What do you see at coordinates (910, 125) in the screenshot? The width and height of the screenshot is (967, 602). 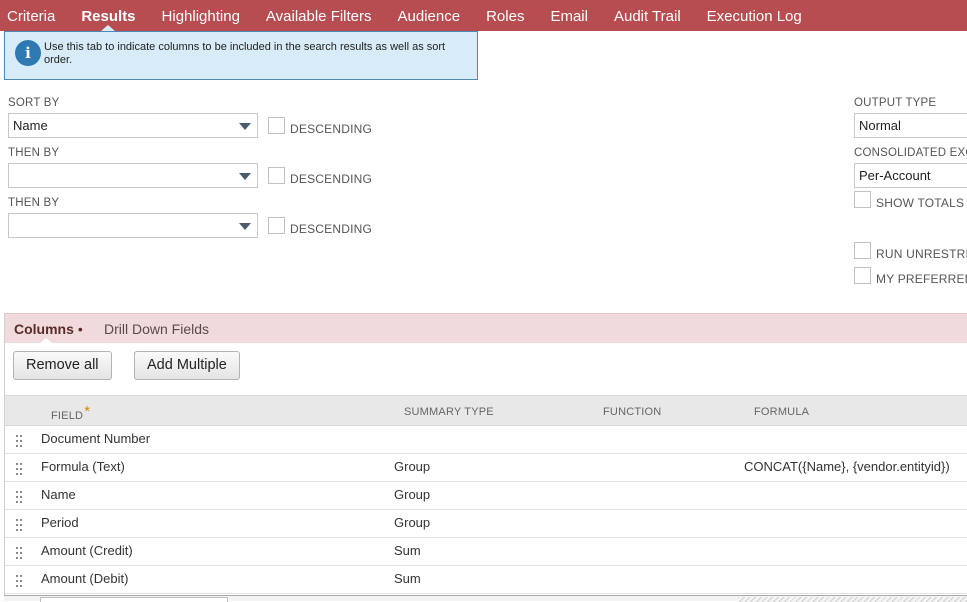 I see `output-type-select: Normal` at bounding box center [910, 125].